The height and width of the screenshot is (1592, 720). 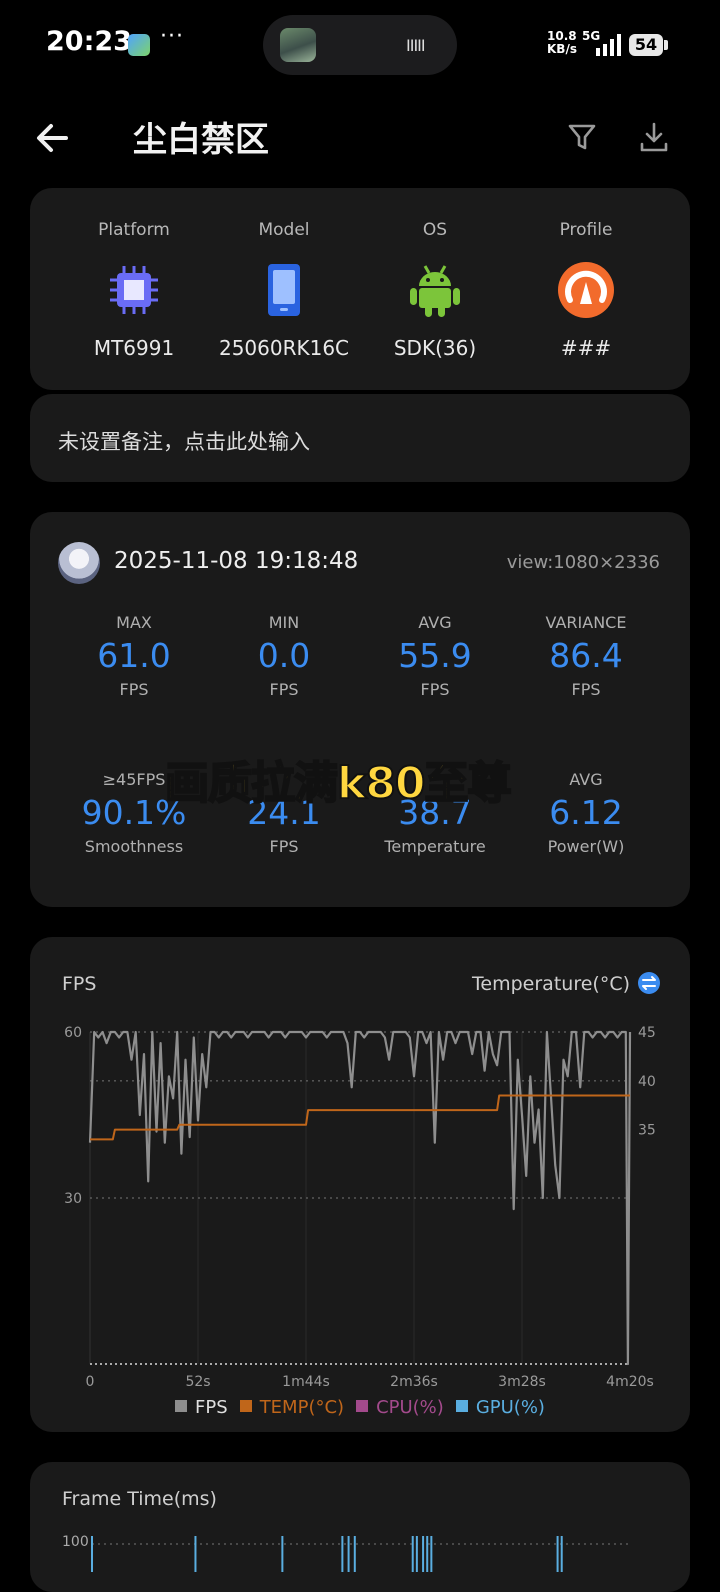 I want to click on network-speed: 10.8 KB/s, so click(x=562, y=42).